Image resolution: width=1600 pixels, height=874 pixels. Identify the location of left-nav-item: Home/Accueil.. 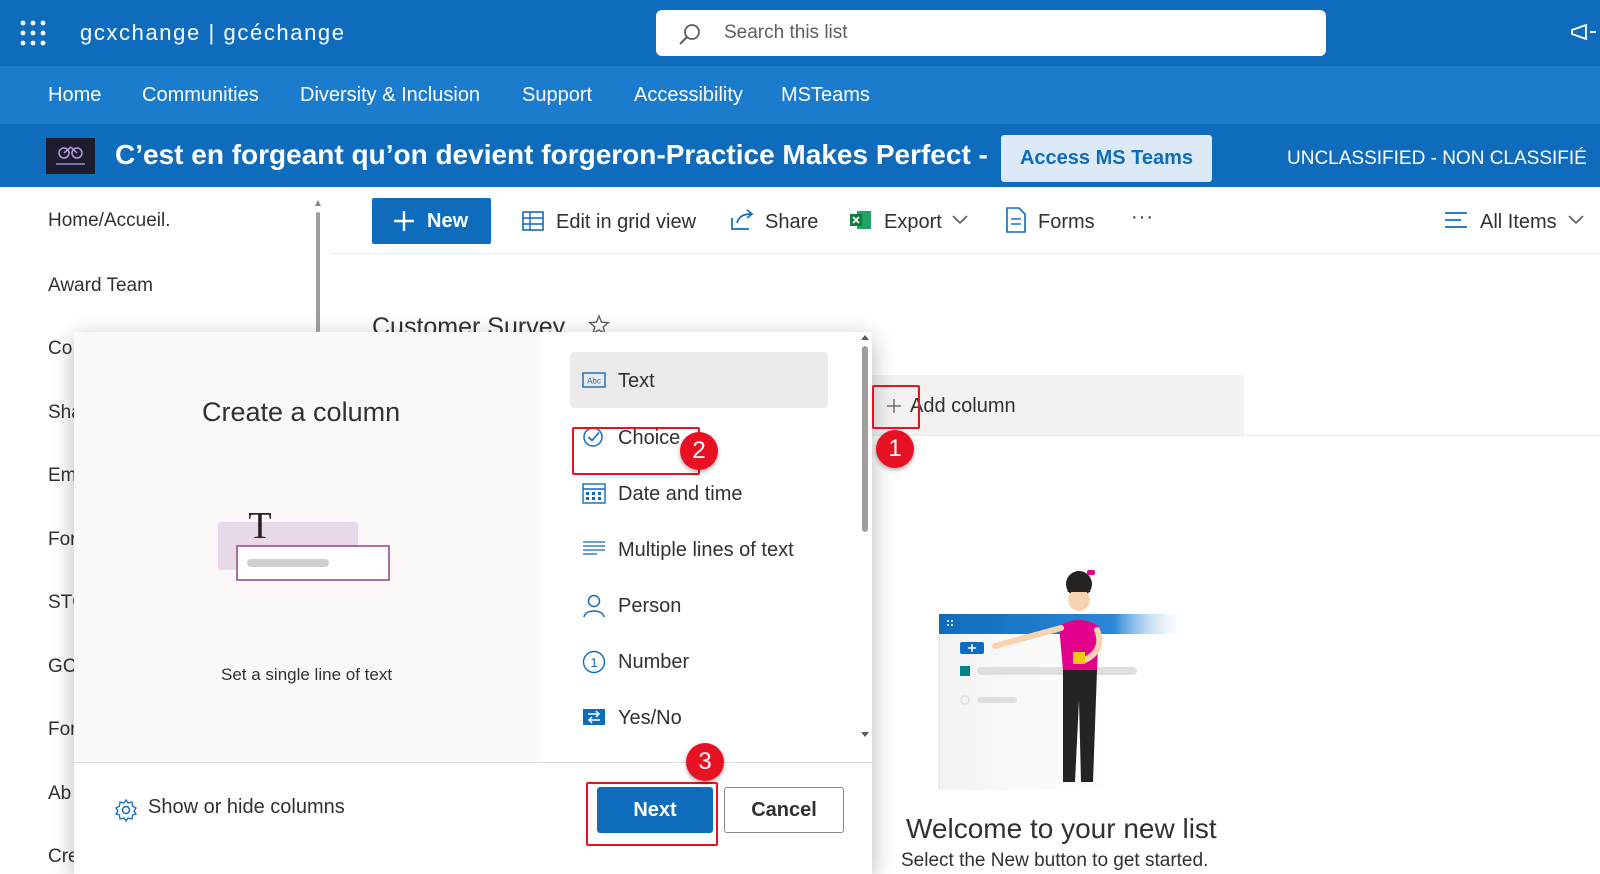
(109, 221).